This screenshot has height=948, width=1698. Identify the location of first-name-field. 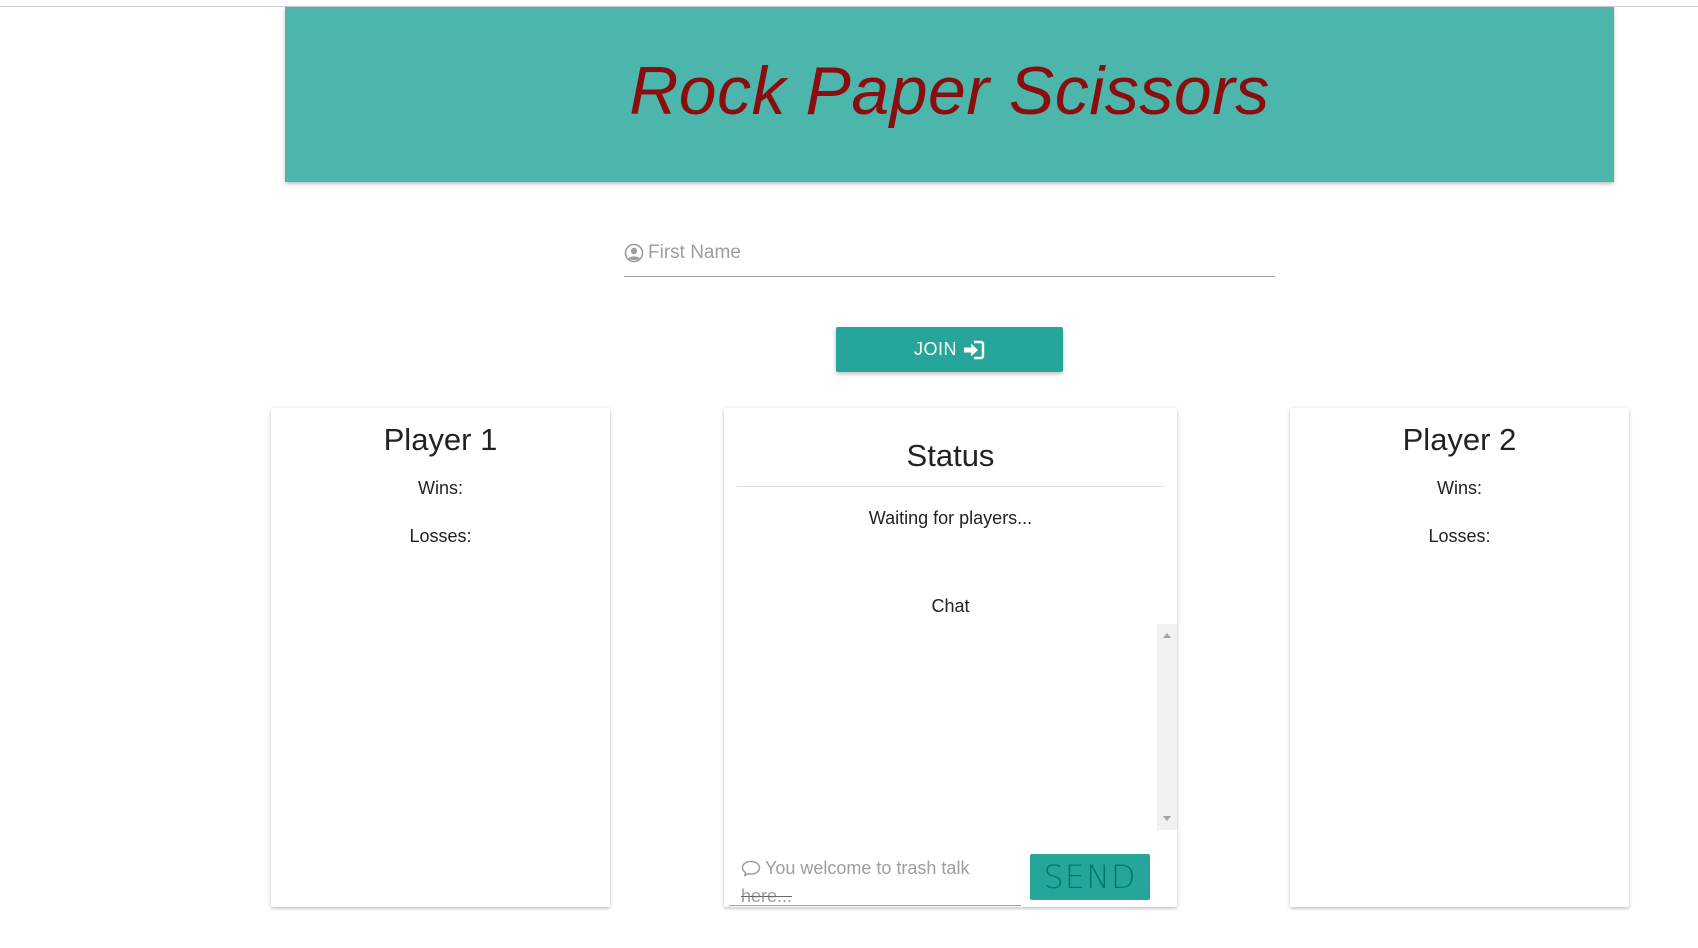
(949, 253).